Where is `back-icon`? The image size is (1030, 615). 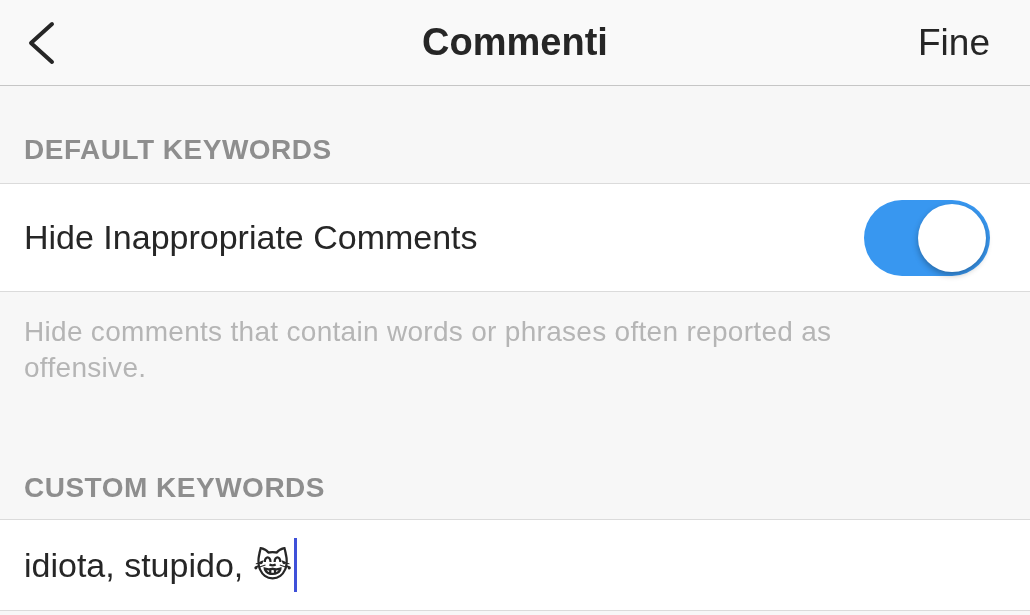
back-icon is located at coordinates (41, 42).